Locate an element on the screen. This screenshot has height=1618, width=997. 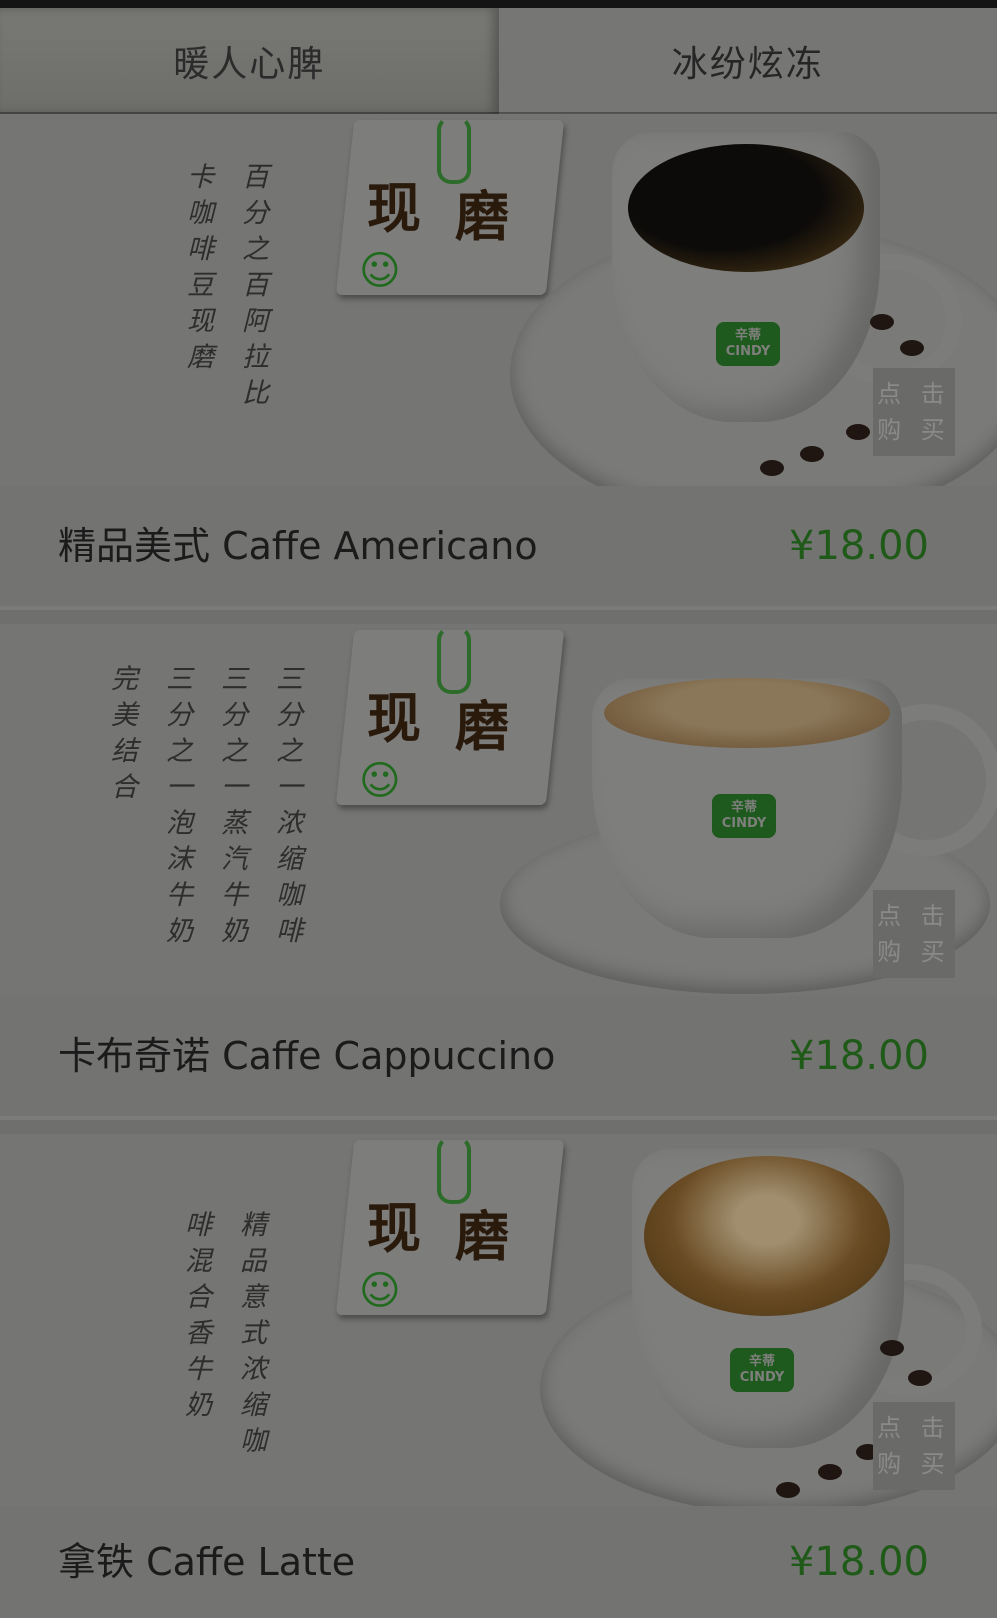
poem-line: 三分之一泡沫牛奶 is located at coordinates (176, 808).